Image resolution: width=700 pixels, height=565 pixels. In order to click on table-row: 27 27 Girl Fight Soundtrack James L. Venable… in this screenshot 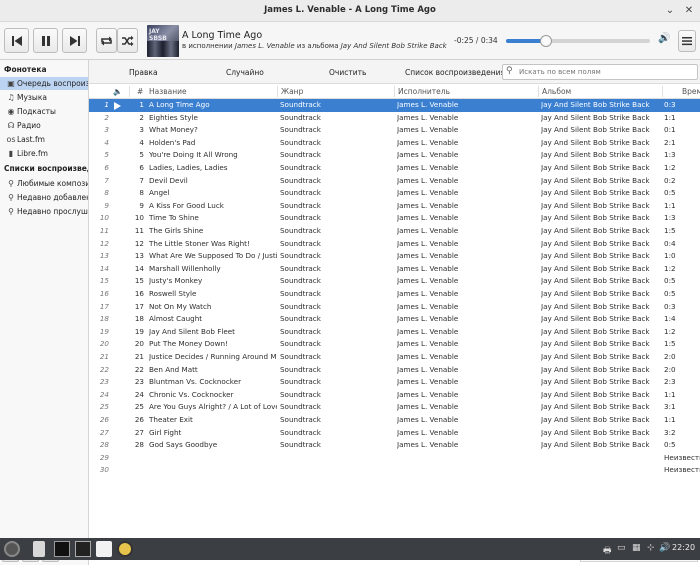, I will do `click(394, 433)`.